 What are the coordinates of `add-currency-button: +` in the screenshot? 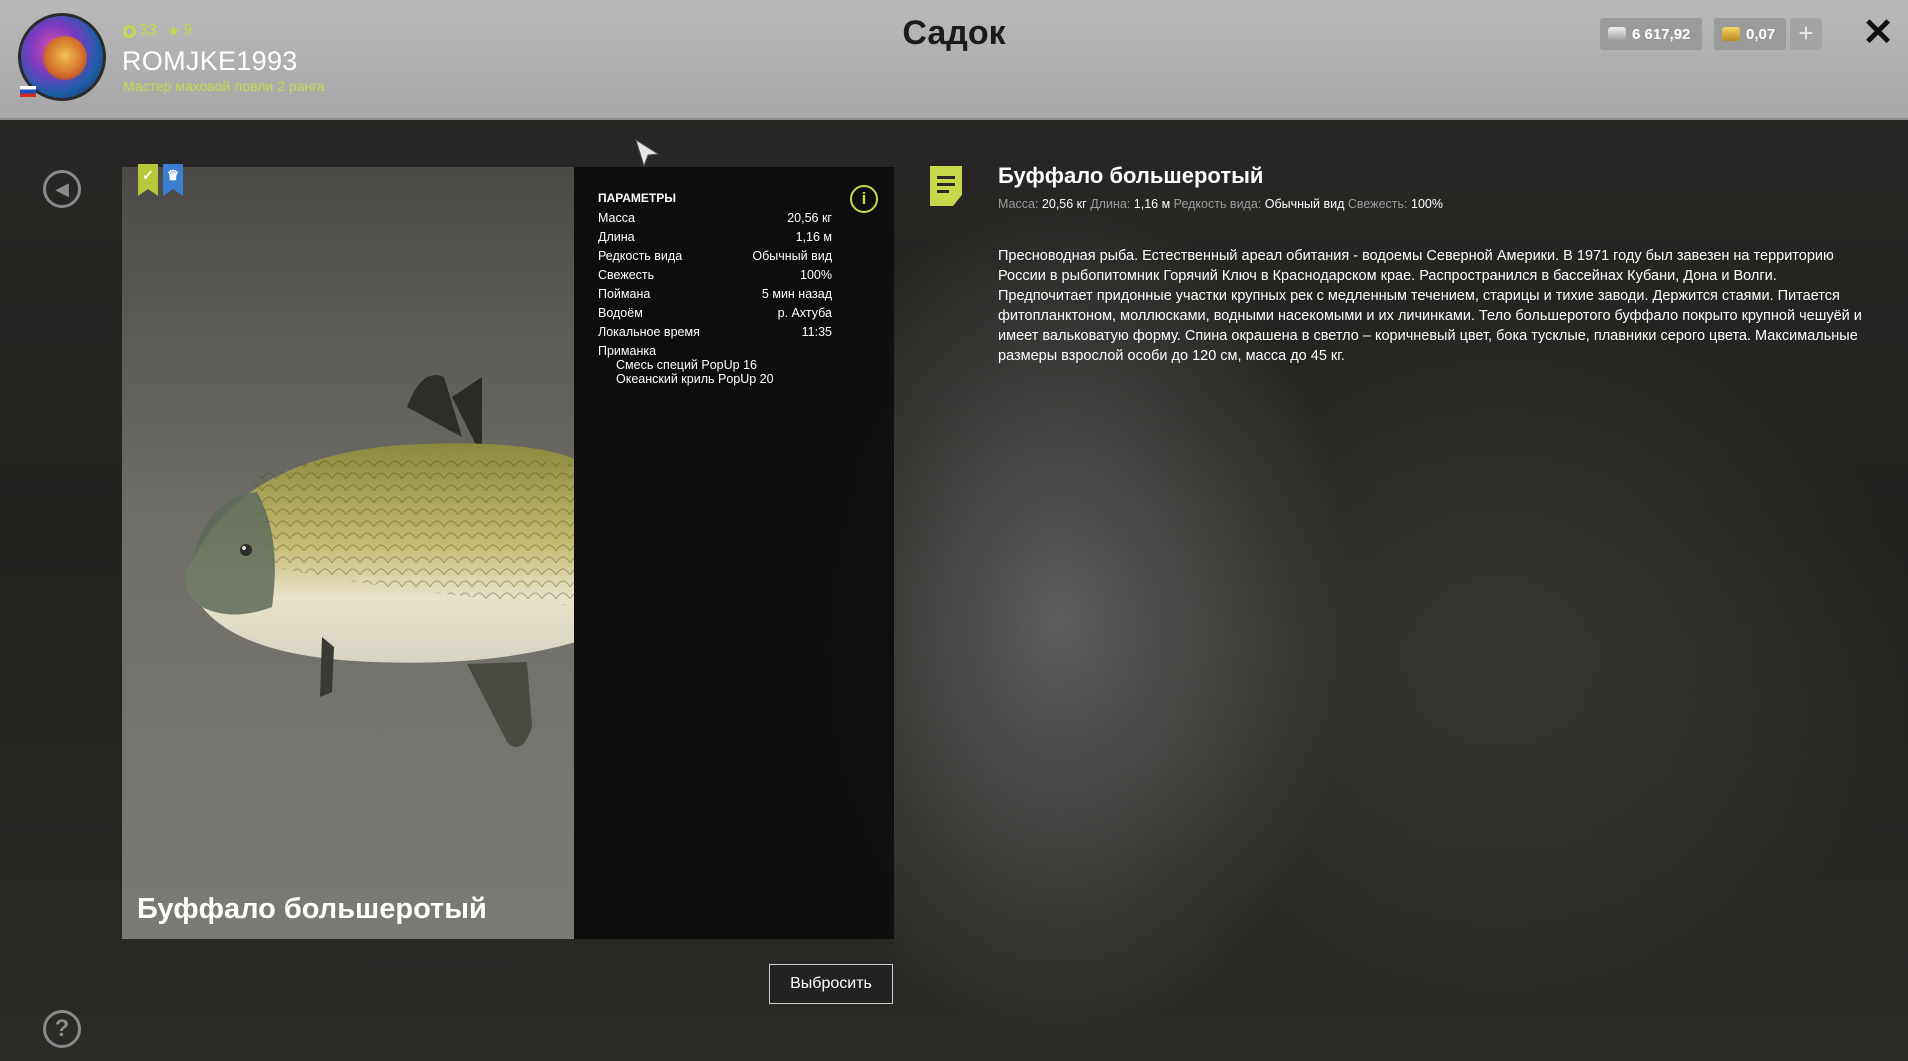 It's located at (1806, 34).